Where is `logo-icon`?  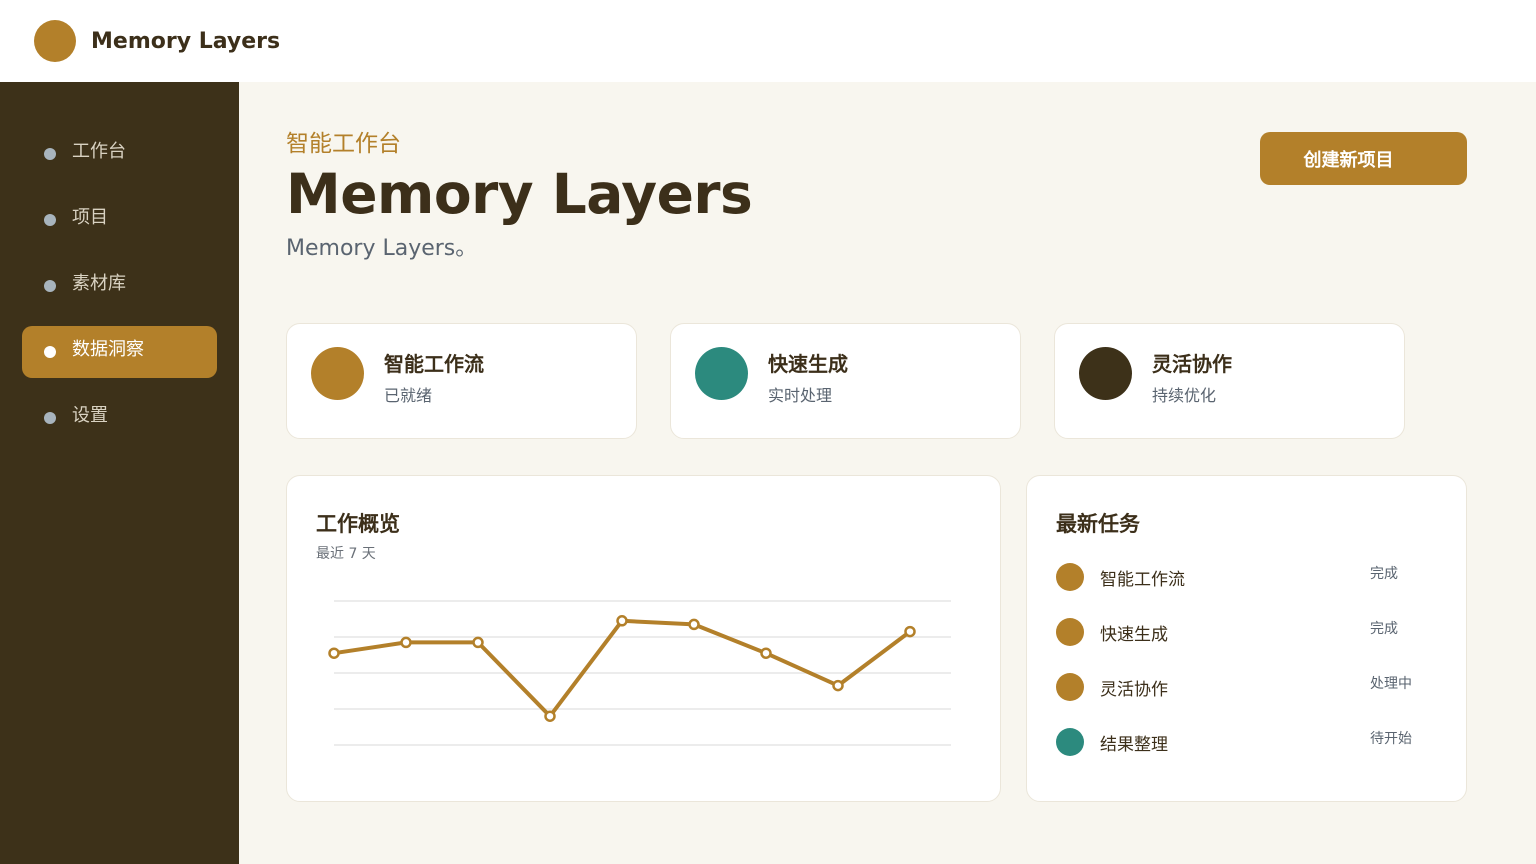 logo-icon is located at coordinates (55, 41).